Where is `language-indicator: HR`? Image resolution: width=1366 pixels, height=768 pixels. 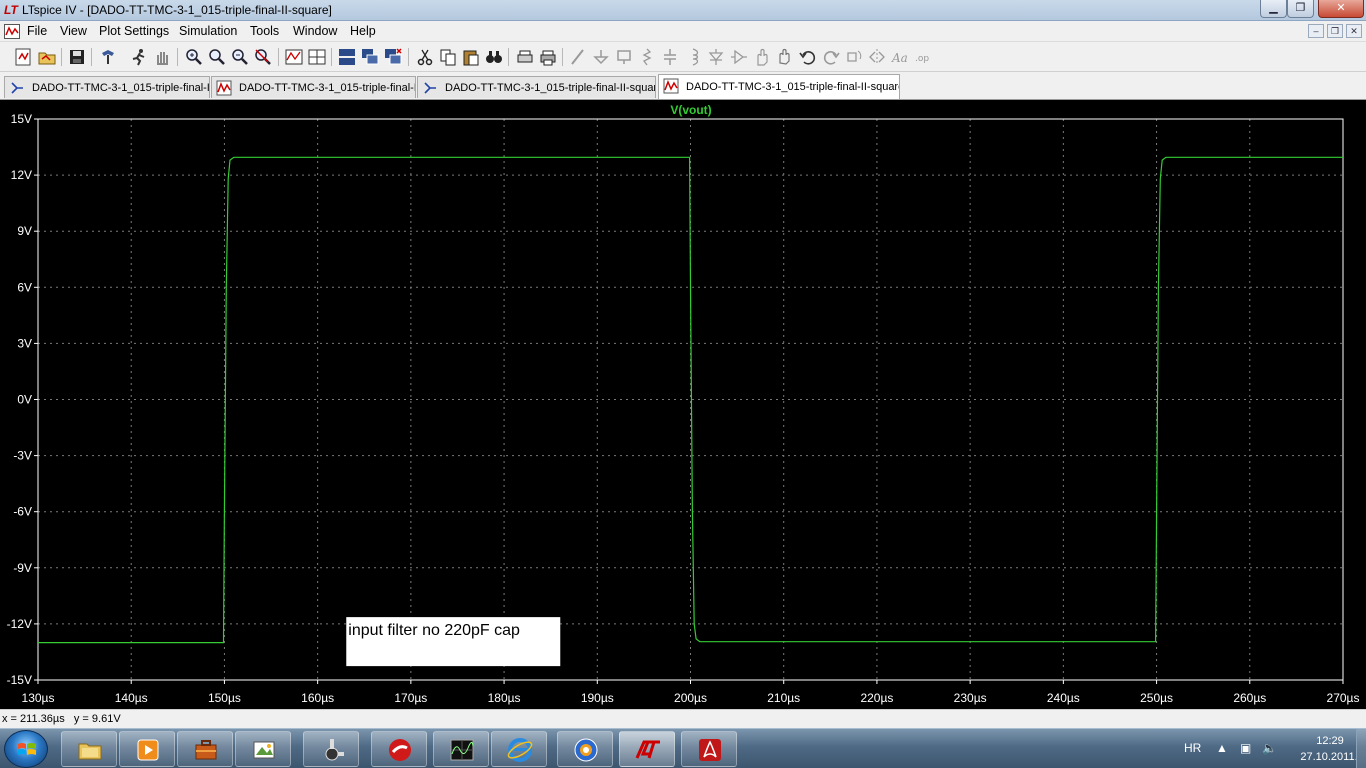
language-indicator: HR is located at coordinates (1192, 748).